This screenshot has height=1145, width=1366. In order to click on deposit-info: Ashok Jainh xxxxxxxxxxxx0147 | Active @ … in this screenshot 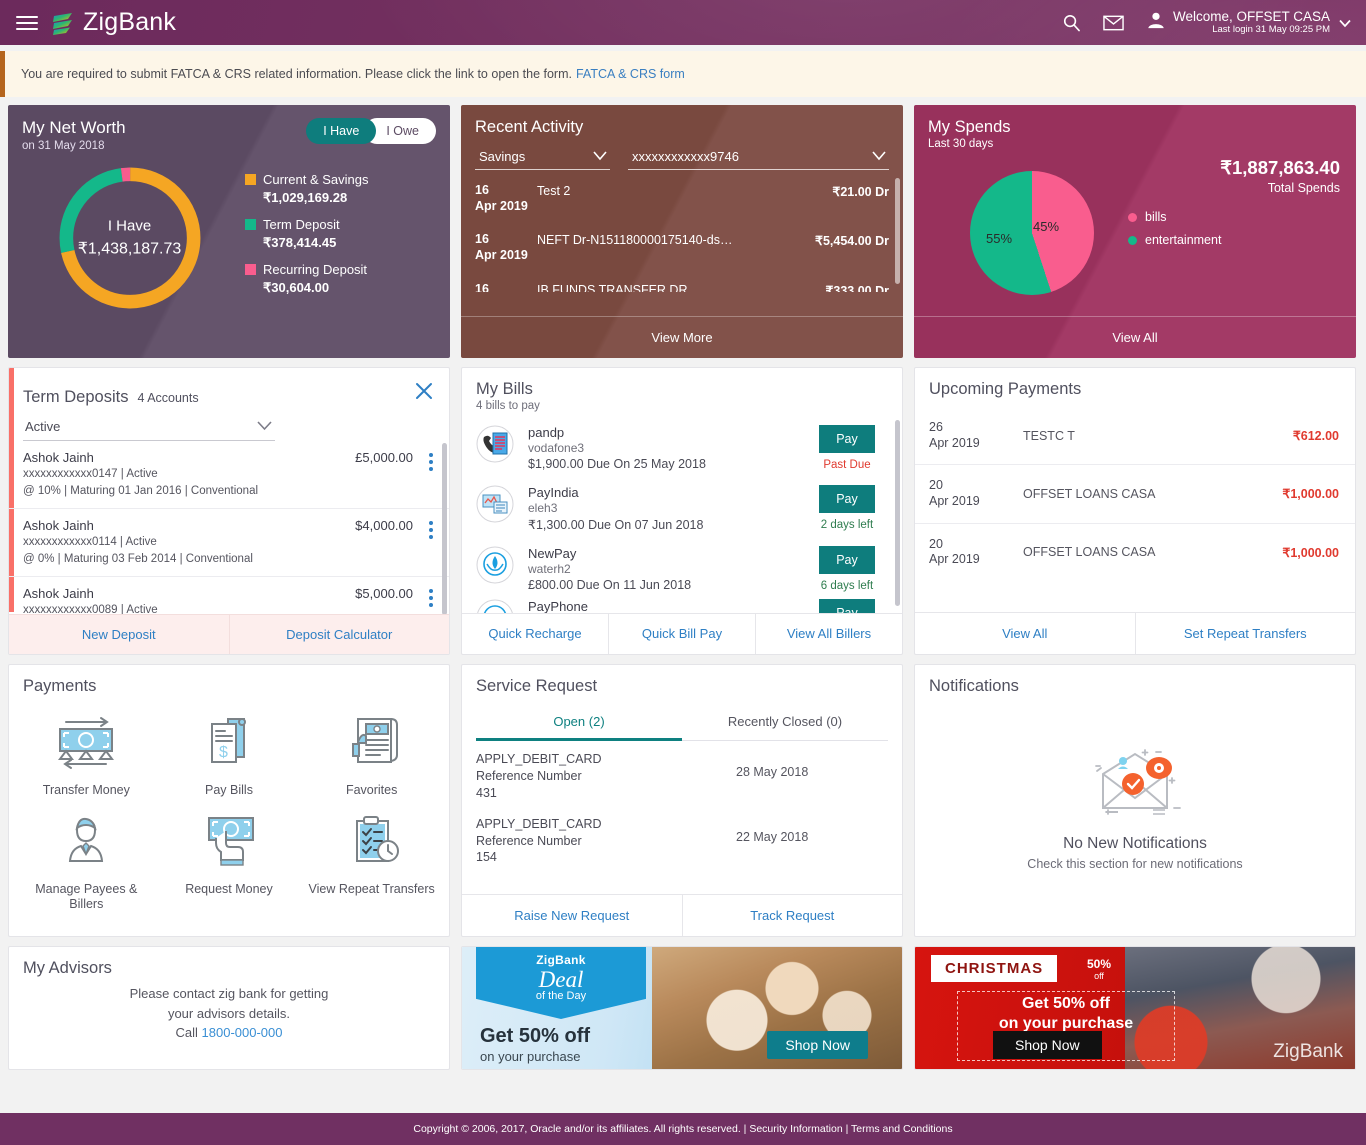, I will do `click(189, 474)`.